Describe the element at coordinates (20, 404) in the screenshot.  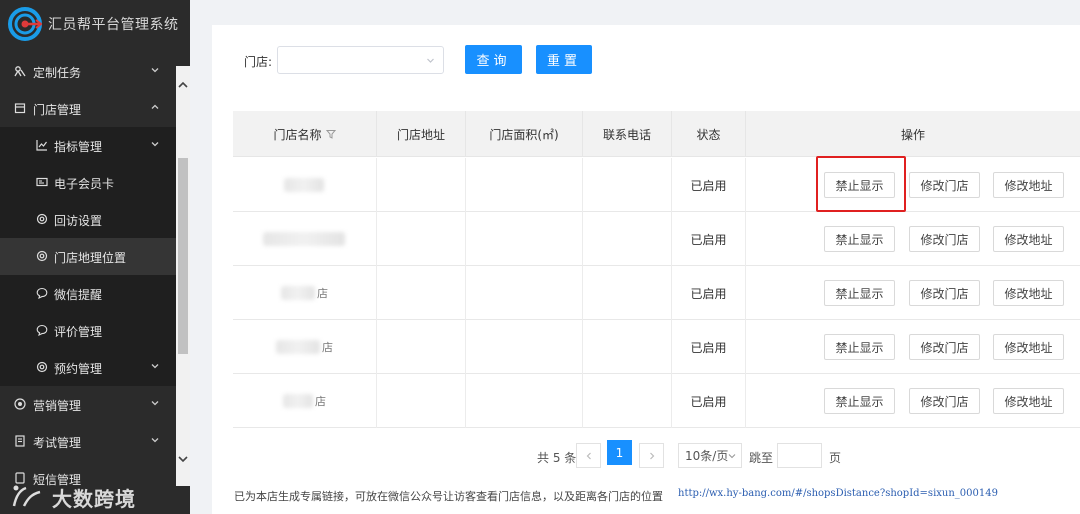
I see `marketing-icon` at that location.